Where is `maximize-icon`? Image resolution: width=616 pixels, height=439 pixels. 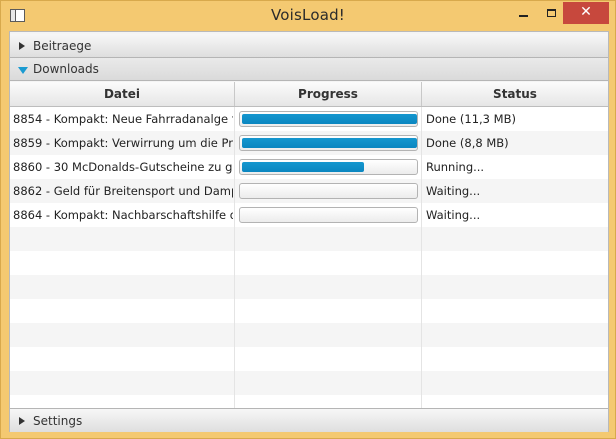
maximize-icon is located at coordinates (551, 12).